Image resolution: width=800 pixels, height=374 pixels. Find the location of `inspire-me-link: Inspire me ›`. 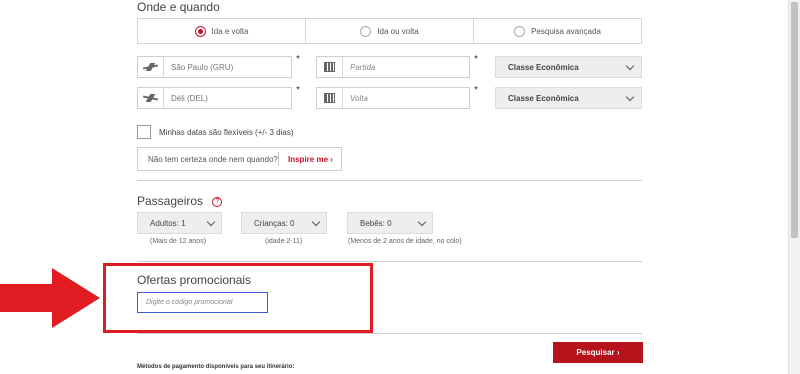

inspire-me-link: Inspire me › is located at coordinates (306, 159).